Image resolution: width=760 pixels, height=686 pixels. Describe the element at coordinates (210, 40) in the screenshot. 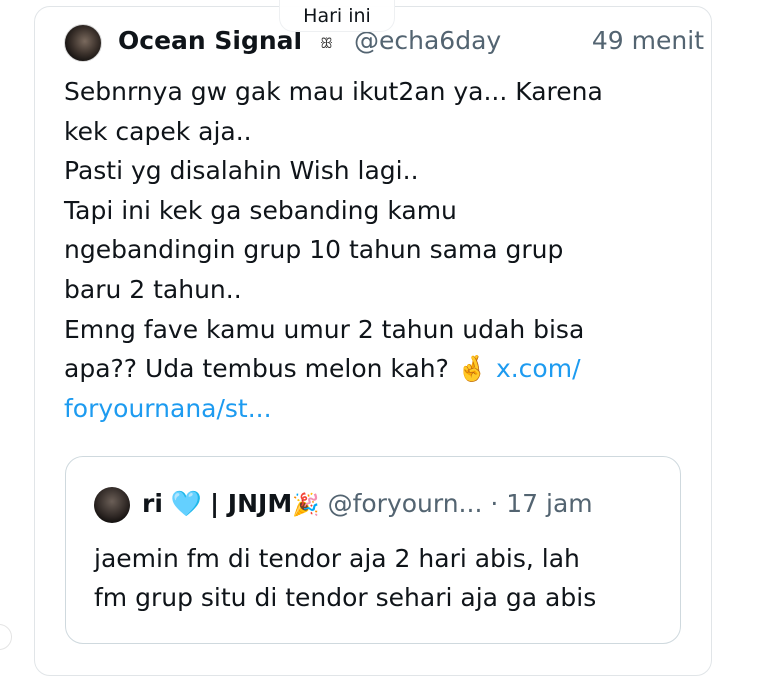

I see `author-name: Ocean Signal` at that location.